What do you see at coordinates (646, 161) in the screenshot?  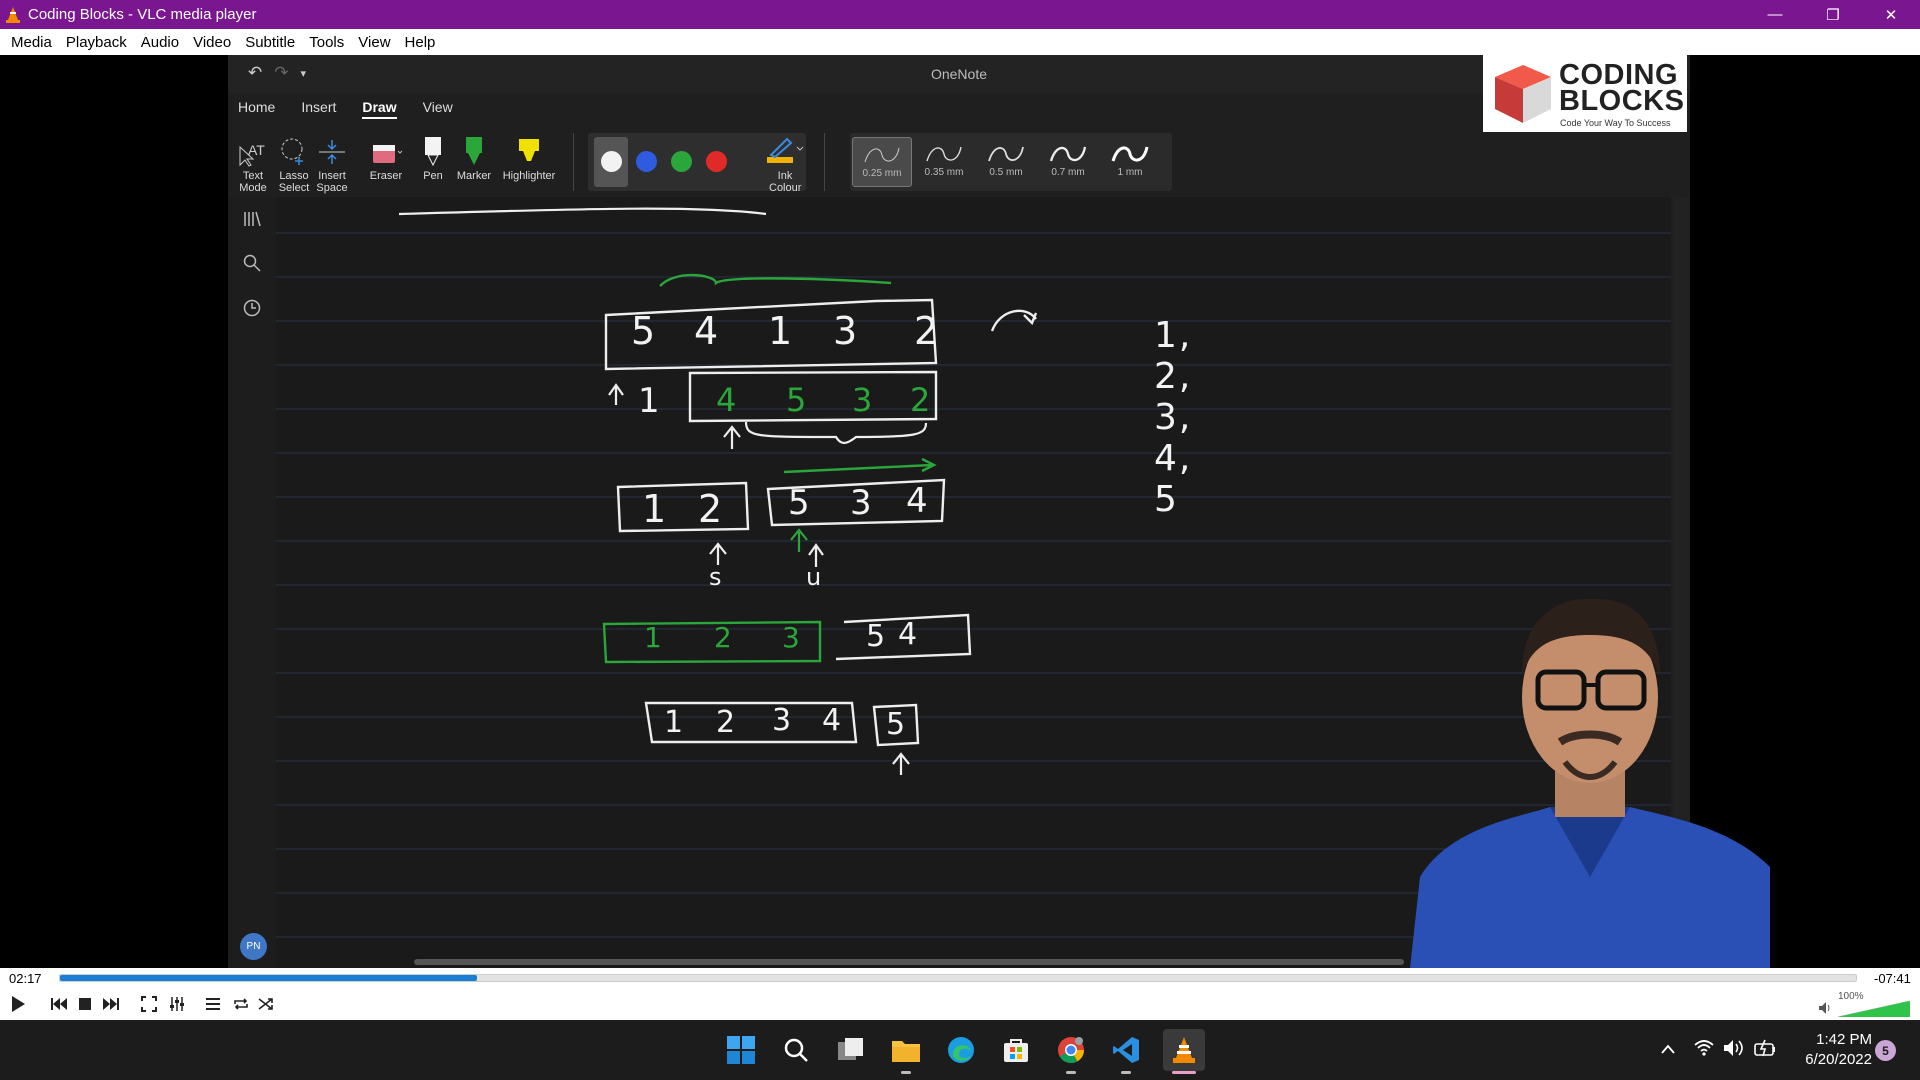 I see `color-blue-swatch` at bounding box center [646, 161].